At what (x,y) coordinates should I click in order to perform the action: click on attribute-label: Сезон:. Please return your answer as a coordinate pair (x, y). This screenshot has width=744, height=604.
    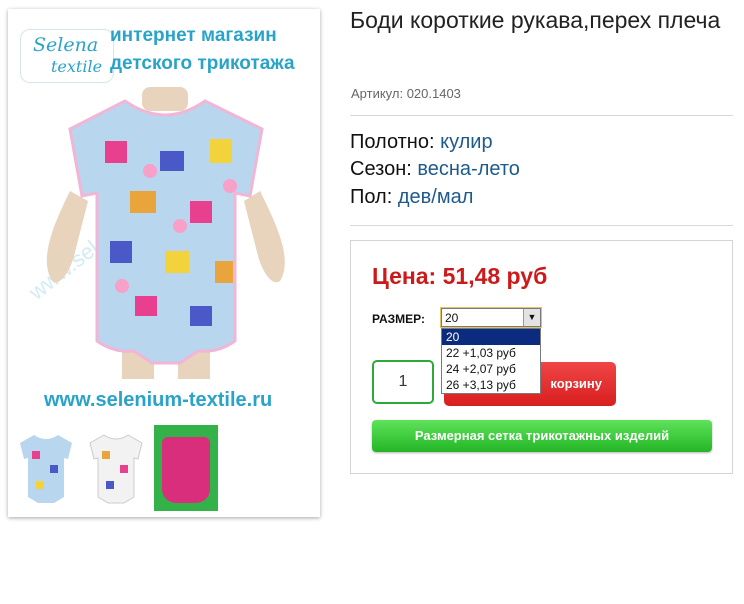
    Looking at the image, I should click on (381, 169).